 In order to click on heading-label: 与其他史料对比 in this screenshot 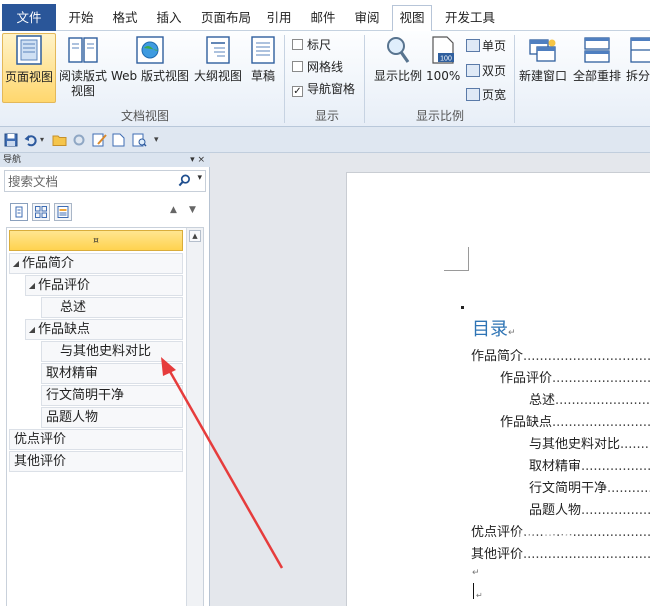, I will do `click(106, 351)`.